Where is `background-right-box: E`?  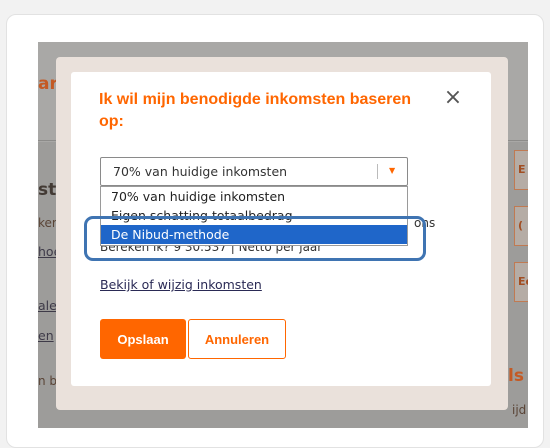 background-right-box: E is located at coordinates (521, 170).